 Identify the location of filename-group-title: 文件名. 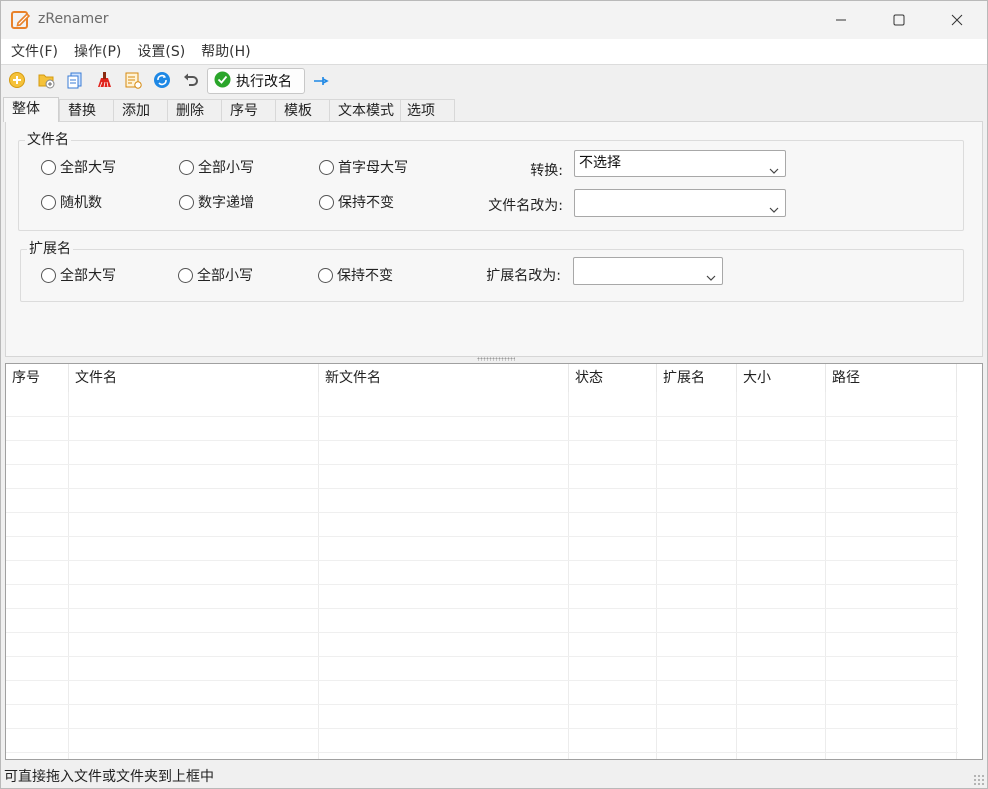
(48, 140).